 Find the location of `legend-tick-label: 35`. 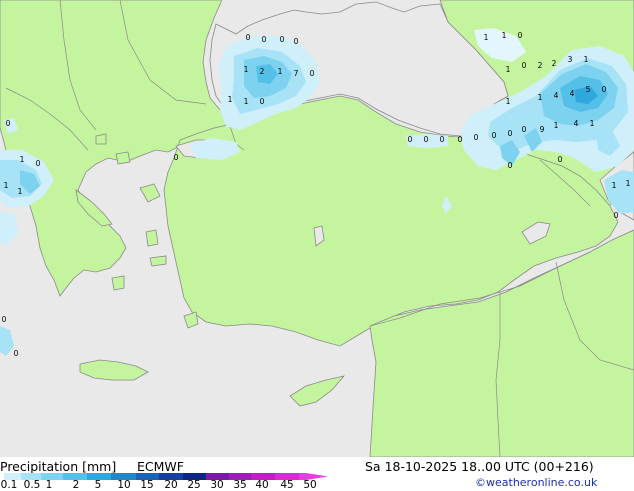

legend-tick-label: 35 is located at coordinates (240, 485).